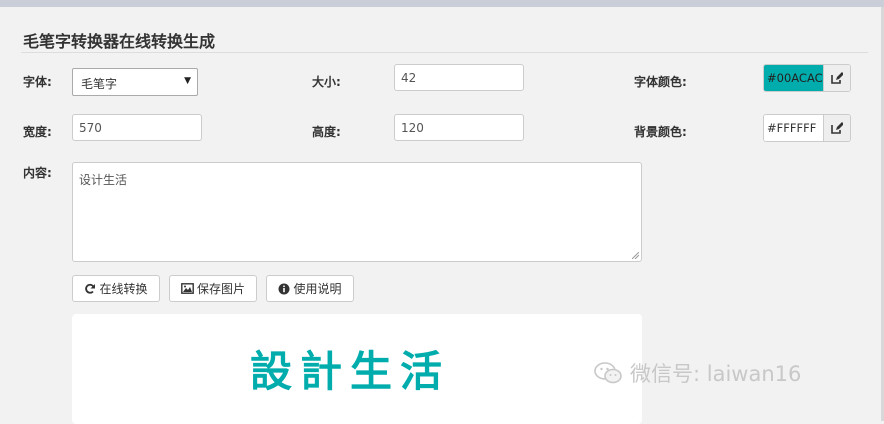 Image resolution: width=884 pixels, height=424 pixels. I want to click on height-input: 120, so click(459, 127).